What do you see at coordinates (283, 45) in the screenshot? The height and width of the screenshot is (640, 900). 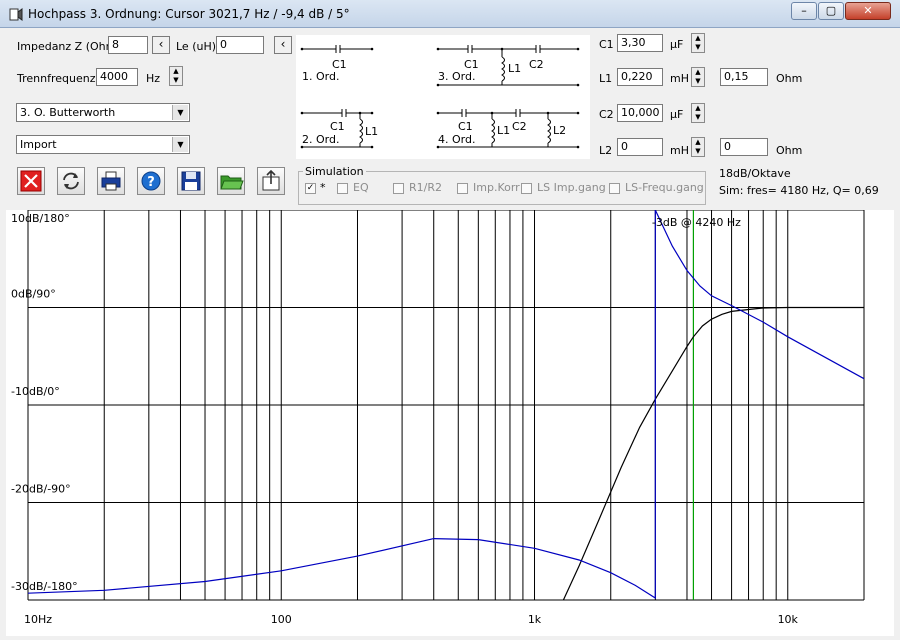 I see `le-decrease-button: ‹` at bounding box center [283, 45].